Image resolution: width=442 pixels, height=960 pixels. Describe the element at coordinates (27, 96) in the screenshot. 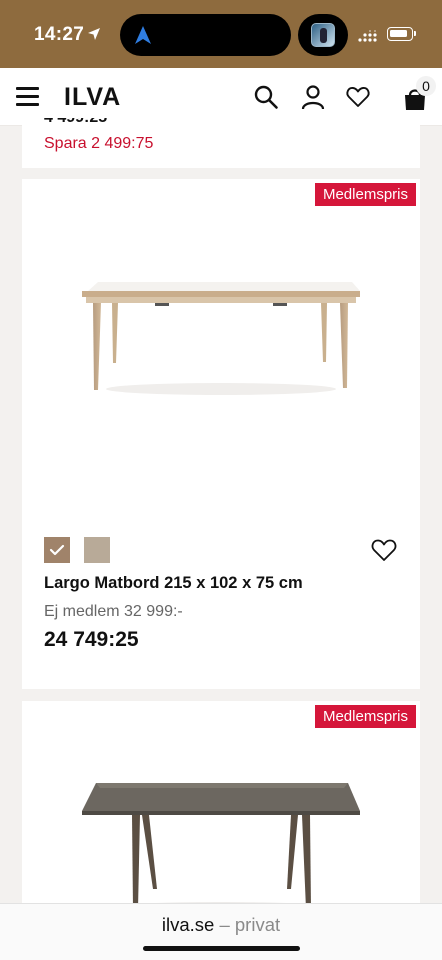

I see `menu-icon` at that location.